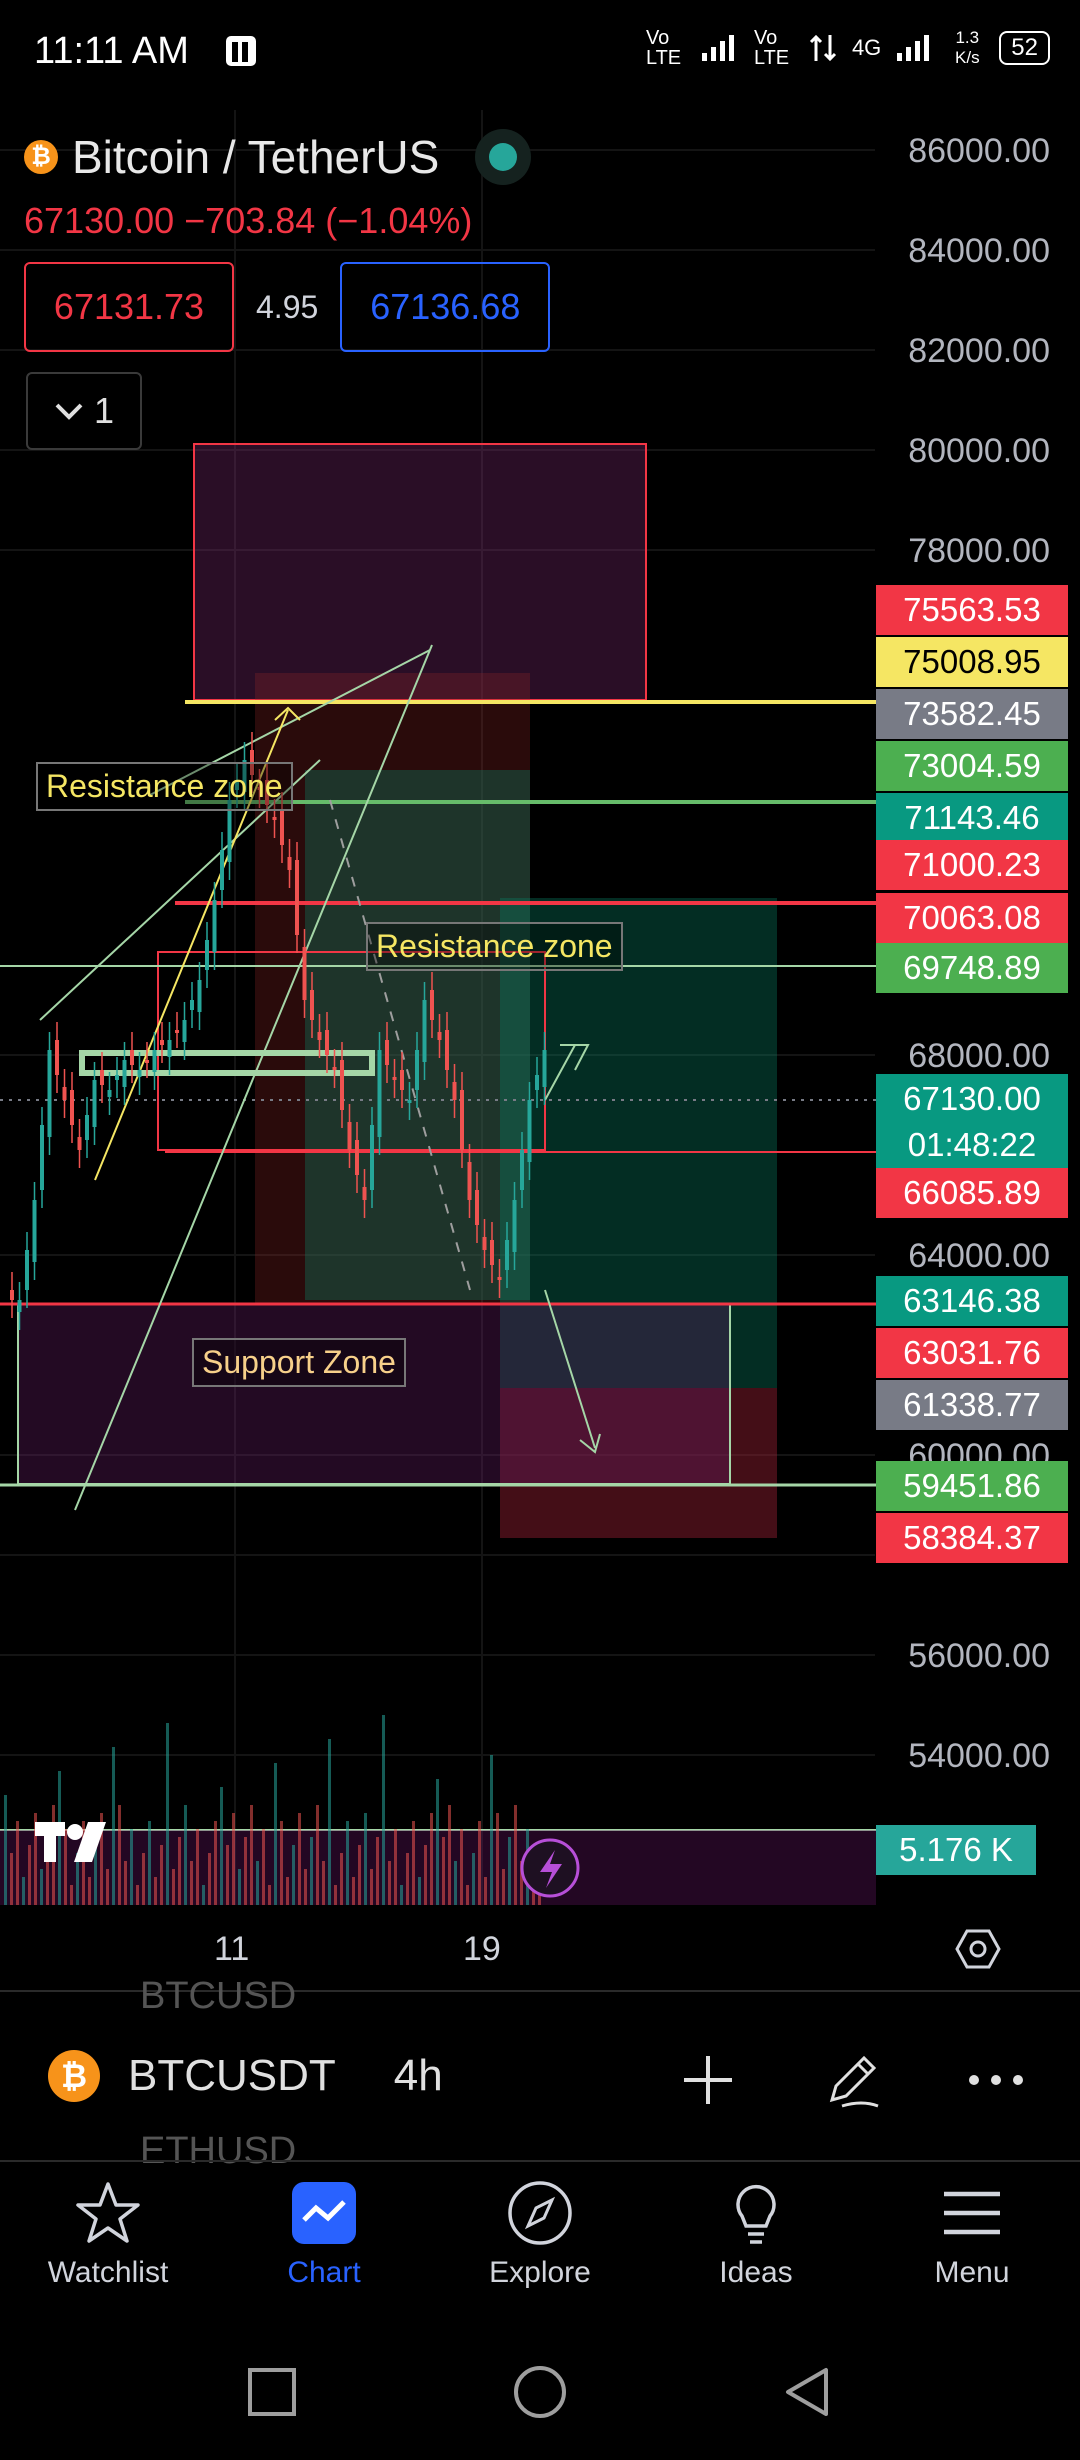  I want to click on home-icon, so click(540, 2392).